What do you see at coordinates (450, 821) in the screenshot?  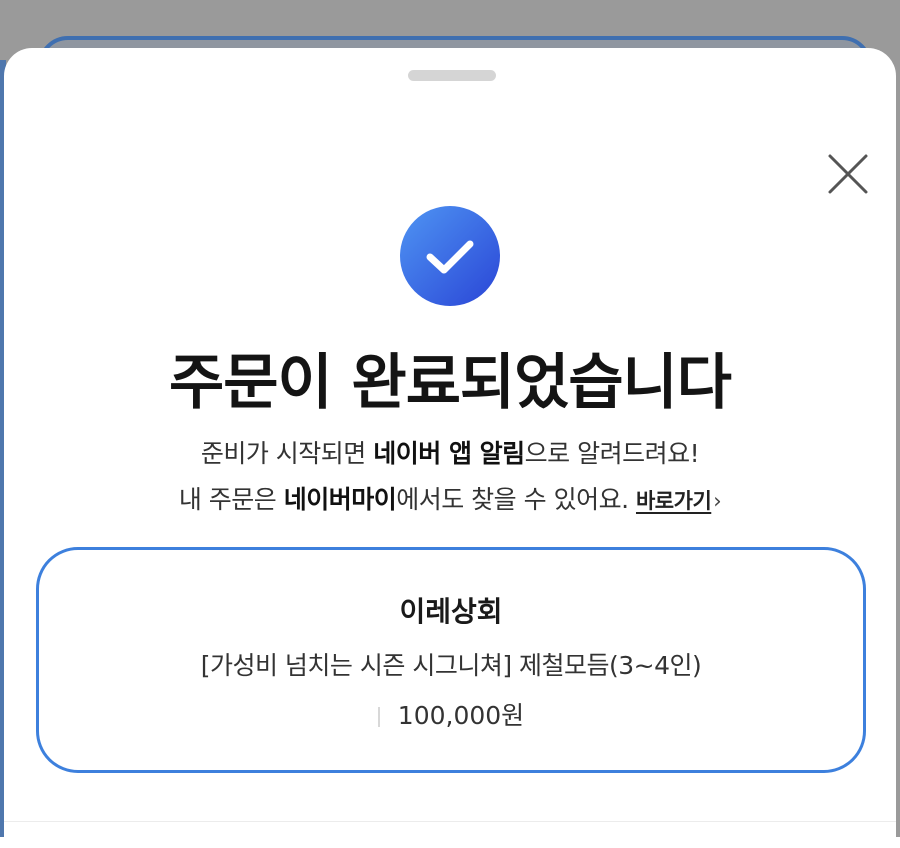 I see `divider-line` at bounding box center [450, 821].